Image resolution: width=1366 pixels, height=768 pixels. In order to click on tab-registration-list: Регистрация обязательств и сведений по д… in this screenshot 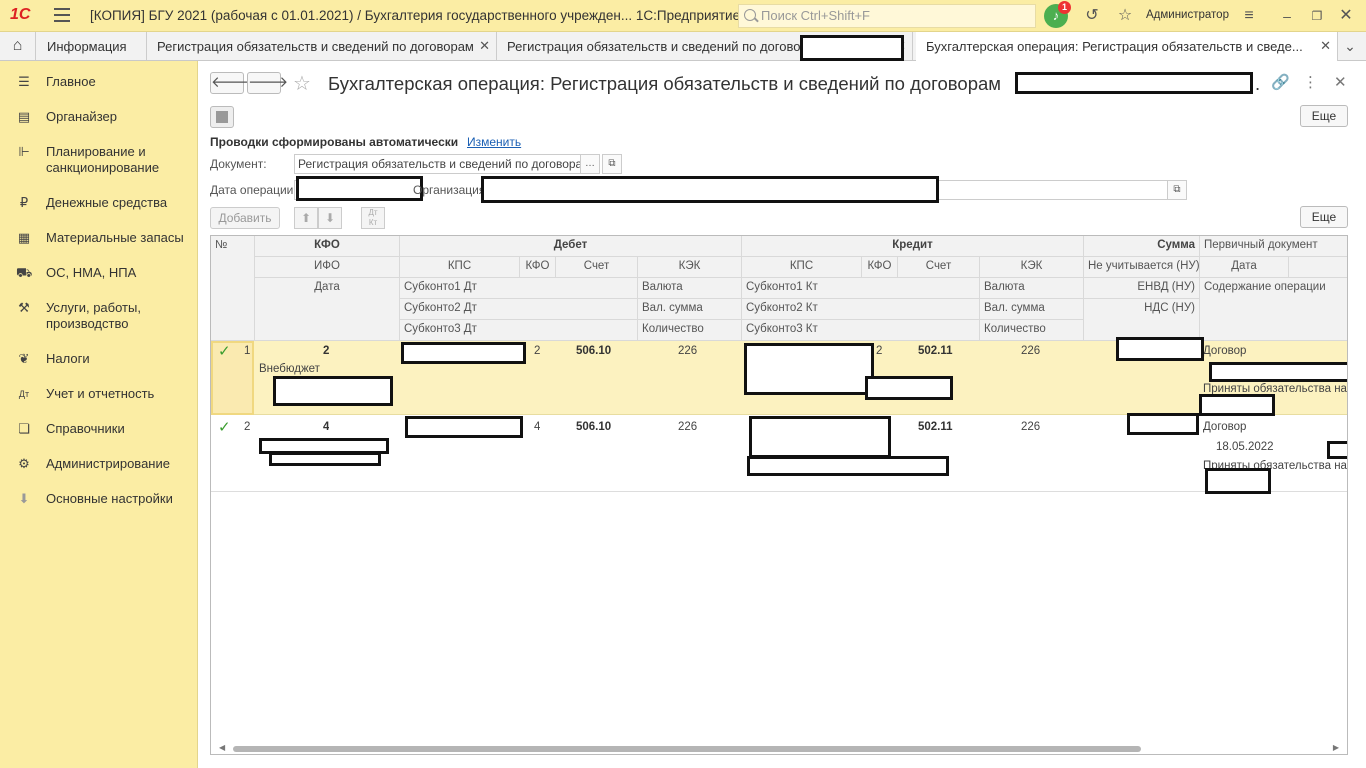, I will do `click(322, 46)`.